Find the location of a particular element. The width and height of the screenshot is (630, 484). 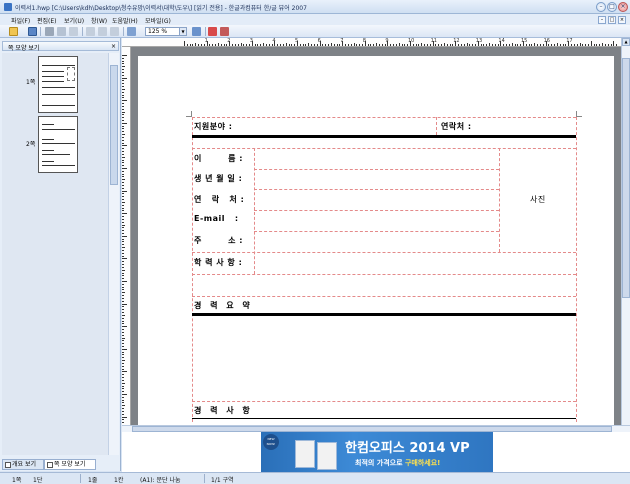

scroll-up-icon: ▲ is located at coordinates (626, 42).